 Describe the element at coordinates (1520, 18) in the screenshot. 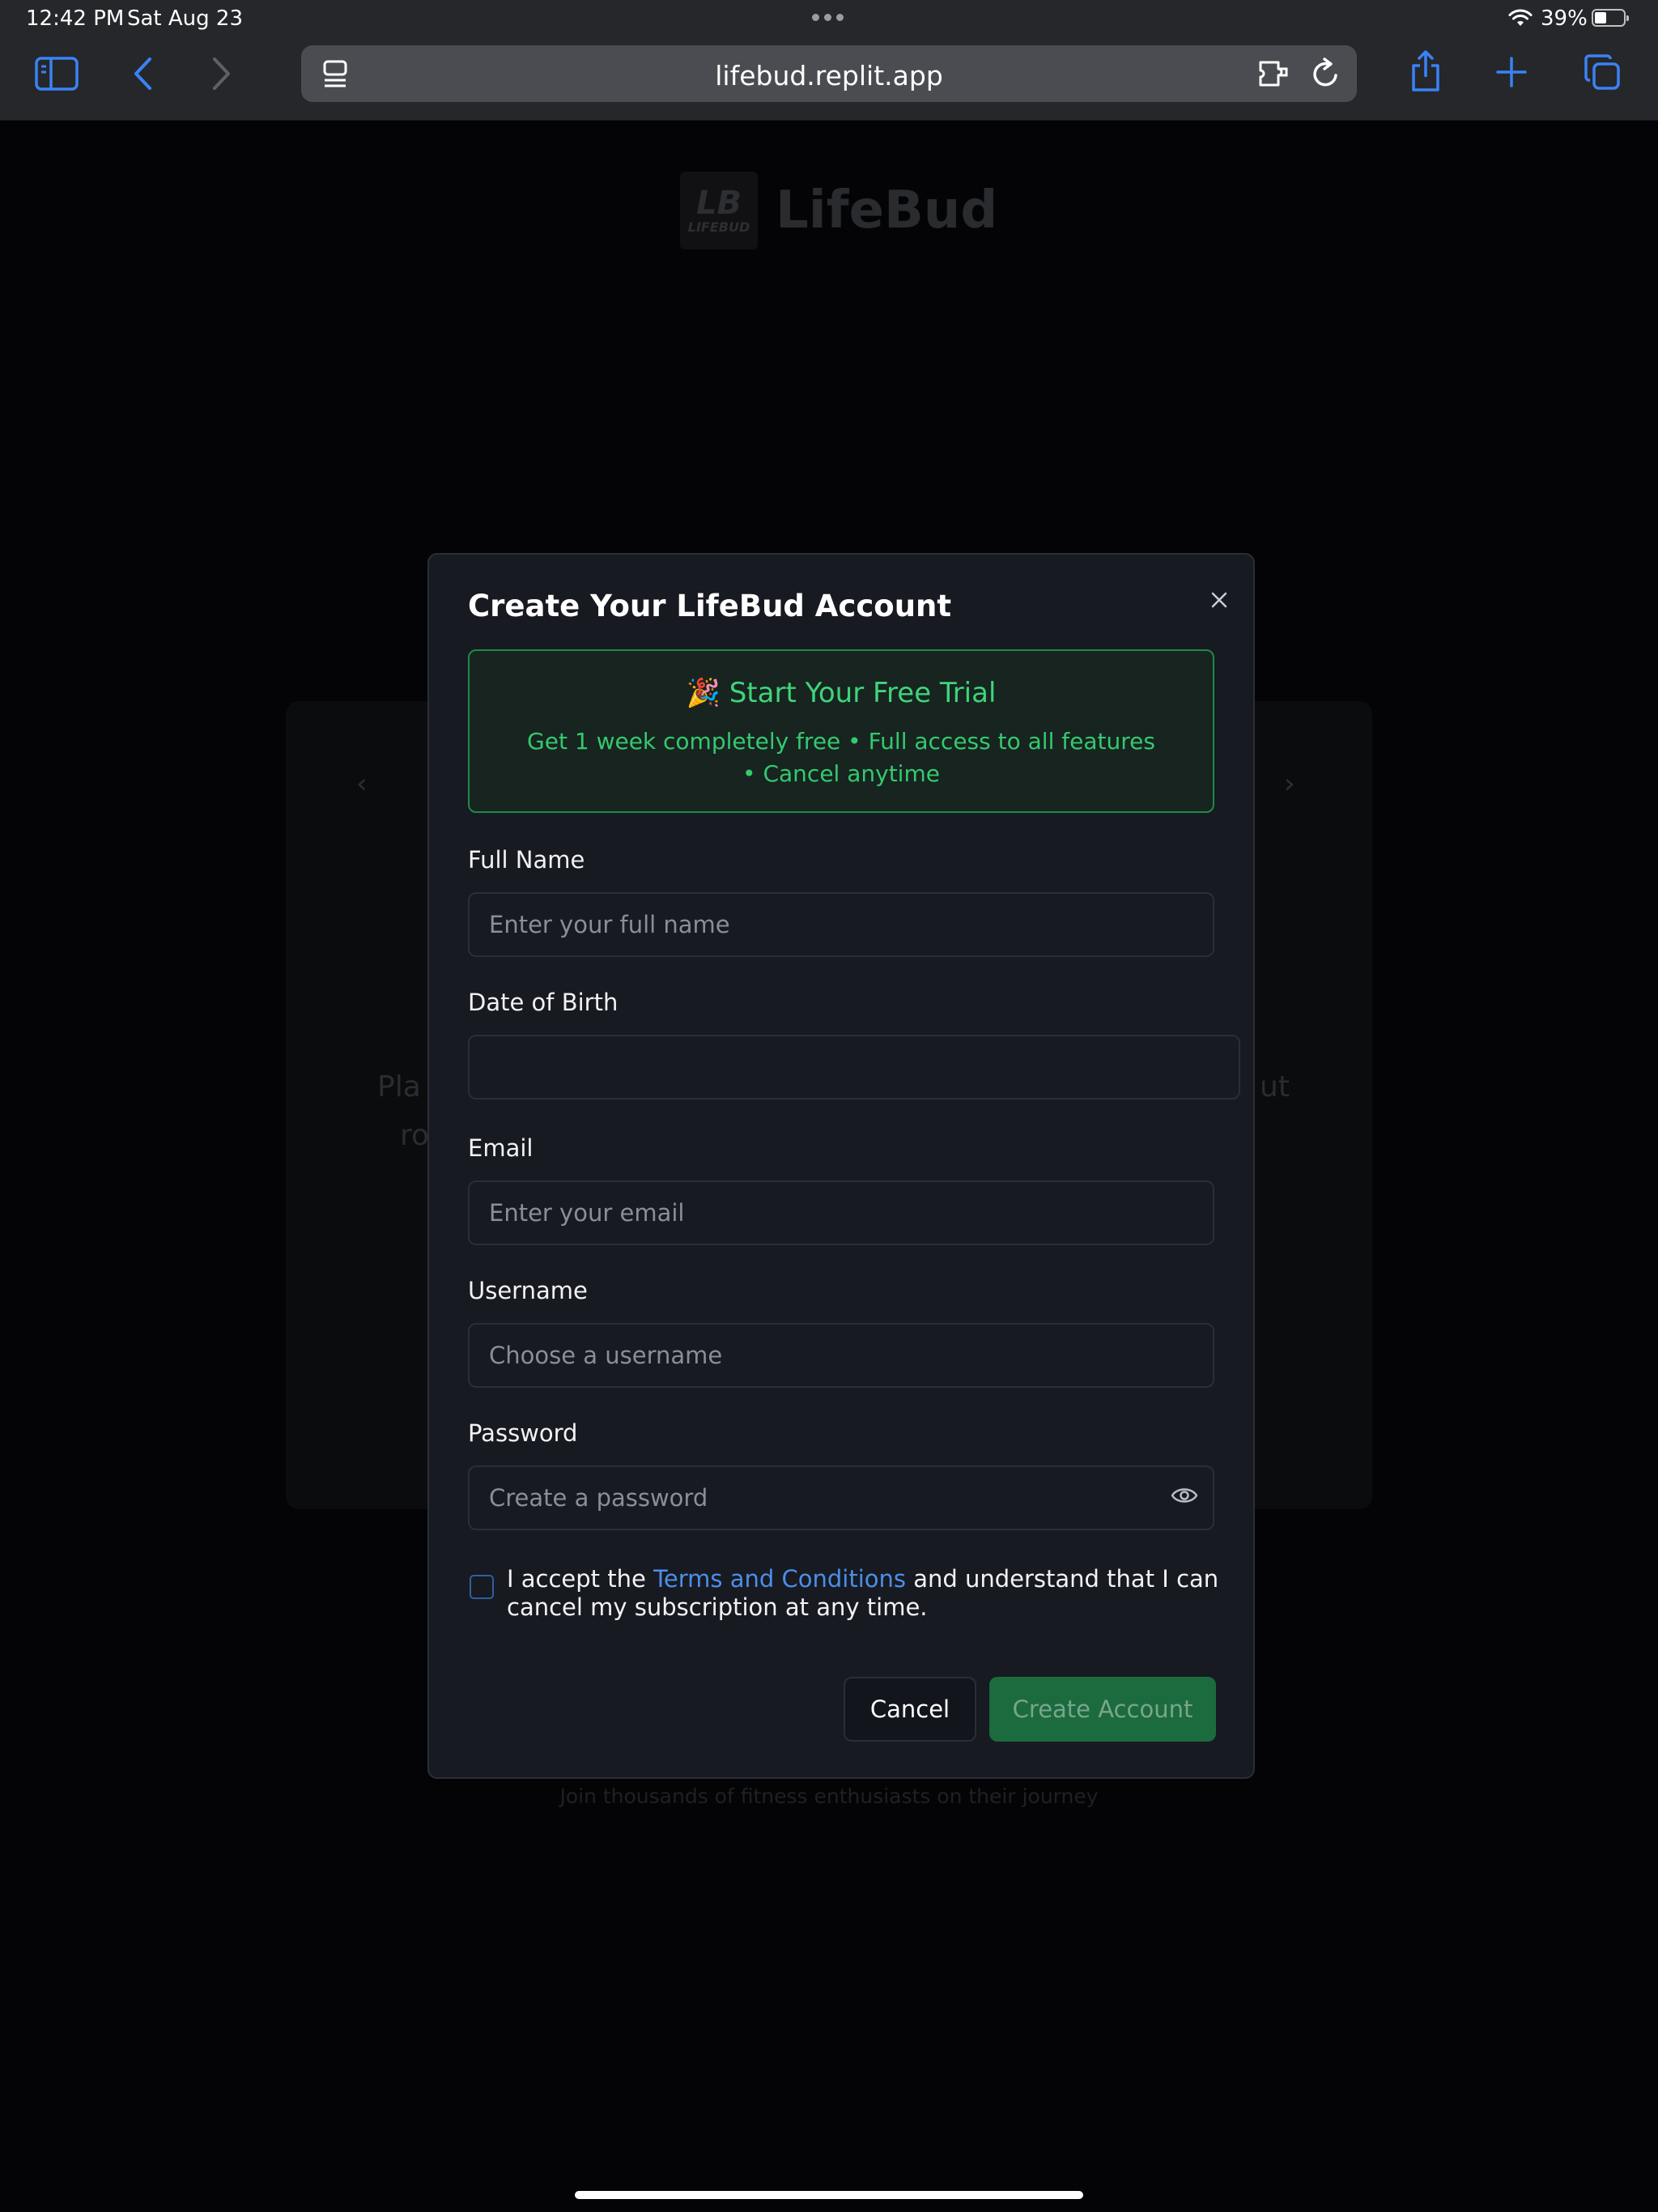

I see `wifi-icon` at that location.